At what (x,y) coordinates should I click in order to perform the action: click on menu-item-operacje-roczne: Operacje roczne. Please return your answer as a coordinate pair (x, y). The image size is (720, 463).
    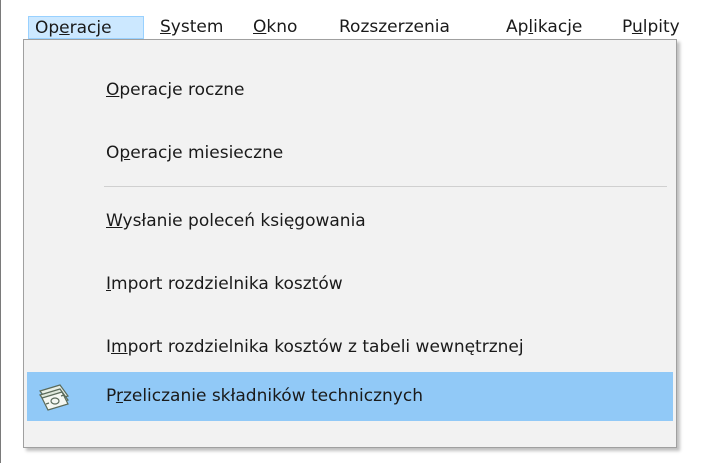
    Looking at the image, I should click on (350, 90).